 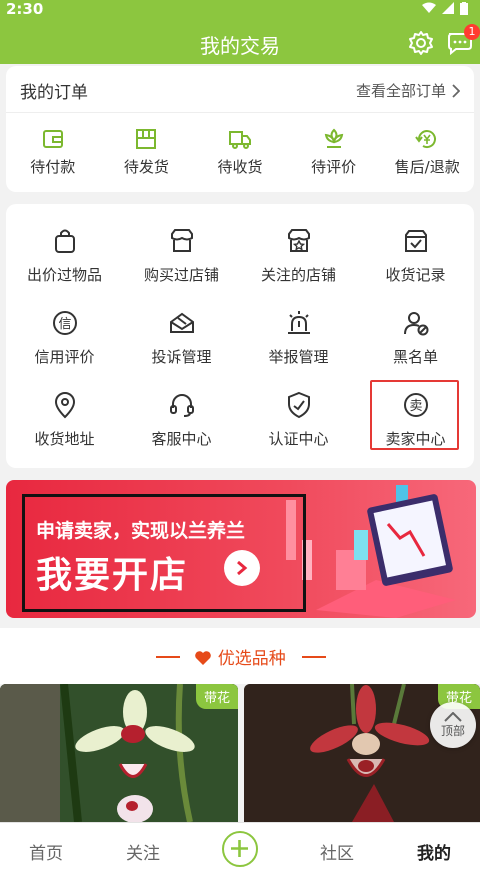 What do you see at coordinates (472, 32) in the screenshot?
I see `message-badge: 1` at bounding box center [472, 32].